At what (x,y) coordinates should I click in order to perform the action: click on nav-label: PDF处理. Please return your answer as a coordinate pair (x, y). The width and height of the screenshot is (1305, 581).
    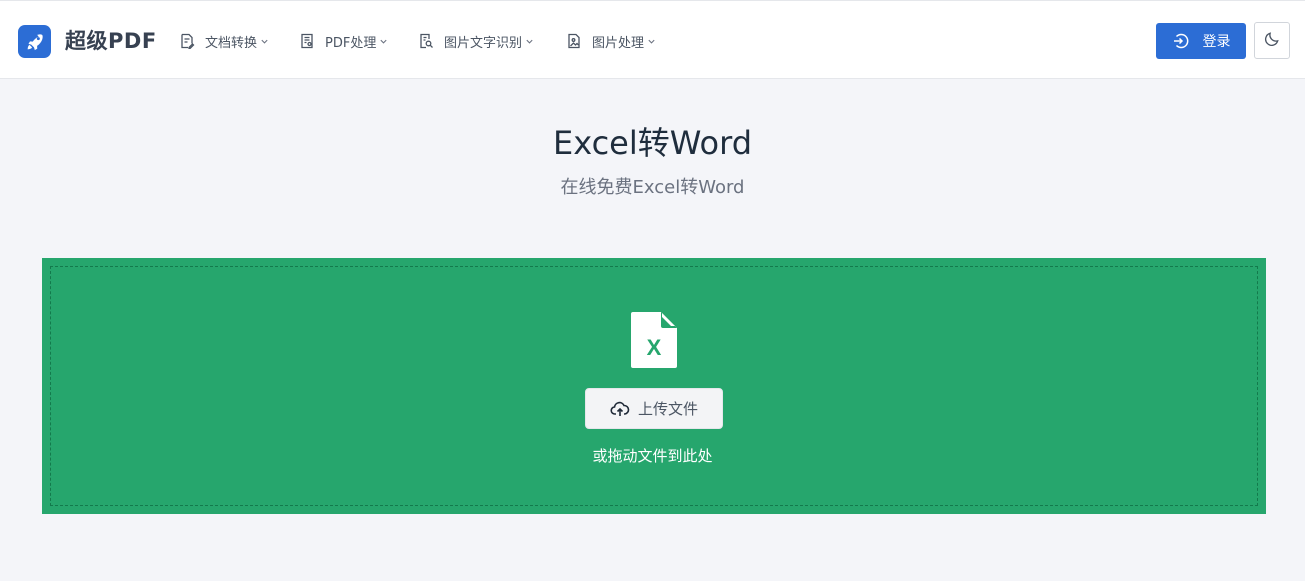
    Looking at the image, I should click on (351, 43).